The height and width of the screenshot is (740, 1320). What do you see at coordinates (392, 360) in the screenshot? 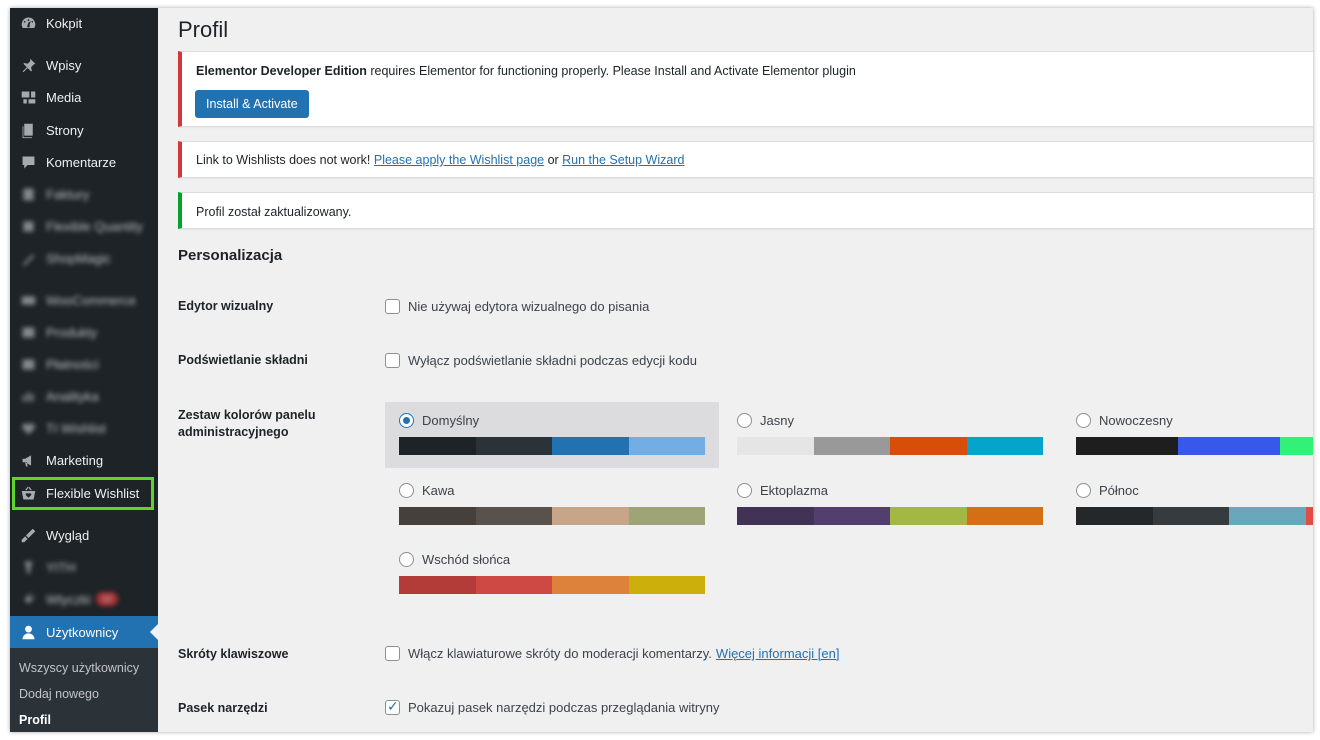
I see `syntax-checkbox` at bounding box center [392, 360].